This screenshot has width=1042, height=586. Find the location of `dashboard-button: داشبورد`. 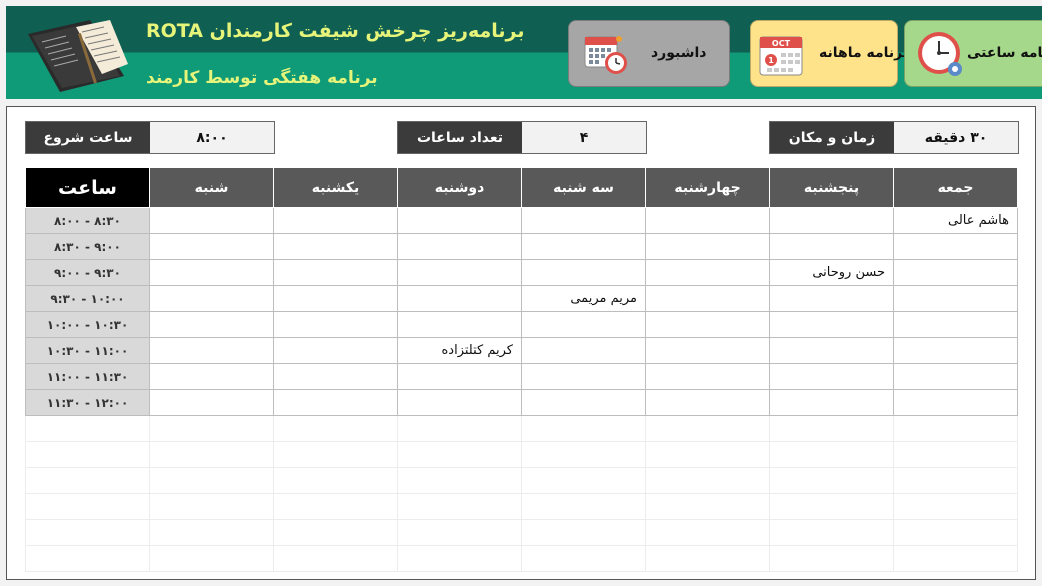

dashboard-button: داشبورد is located at coordinates (649, 53).